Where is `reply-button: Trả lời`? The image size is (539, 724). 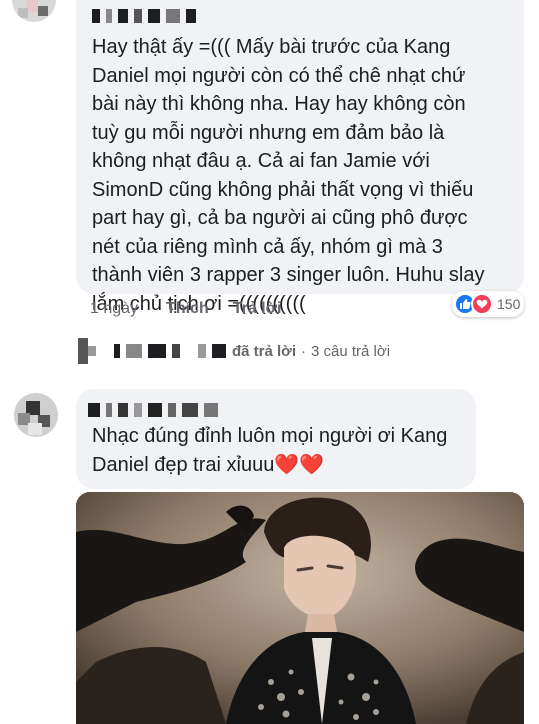 reply-button: Trả lời is located at coordinates (257, 309).